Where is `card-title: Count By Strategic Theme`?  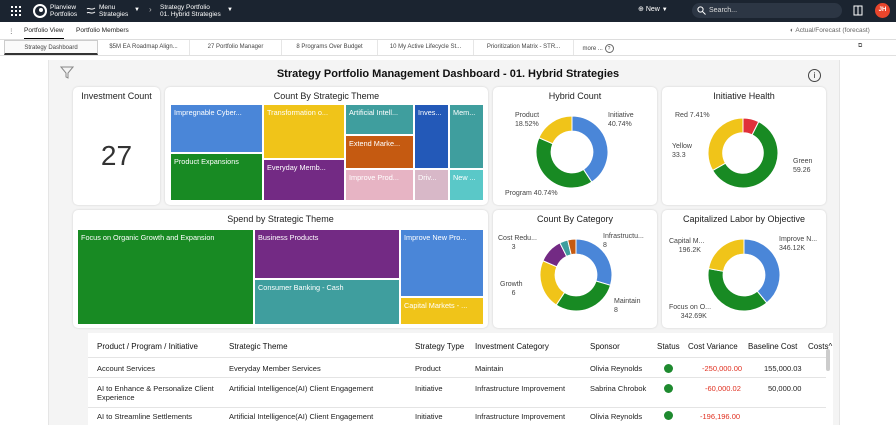 card-title: Count By Strategic Theme is located at coordinates (326, 96).